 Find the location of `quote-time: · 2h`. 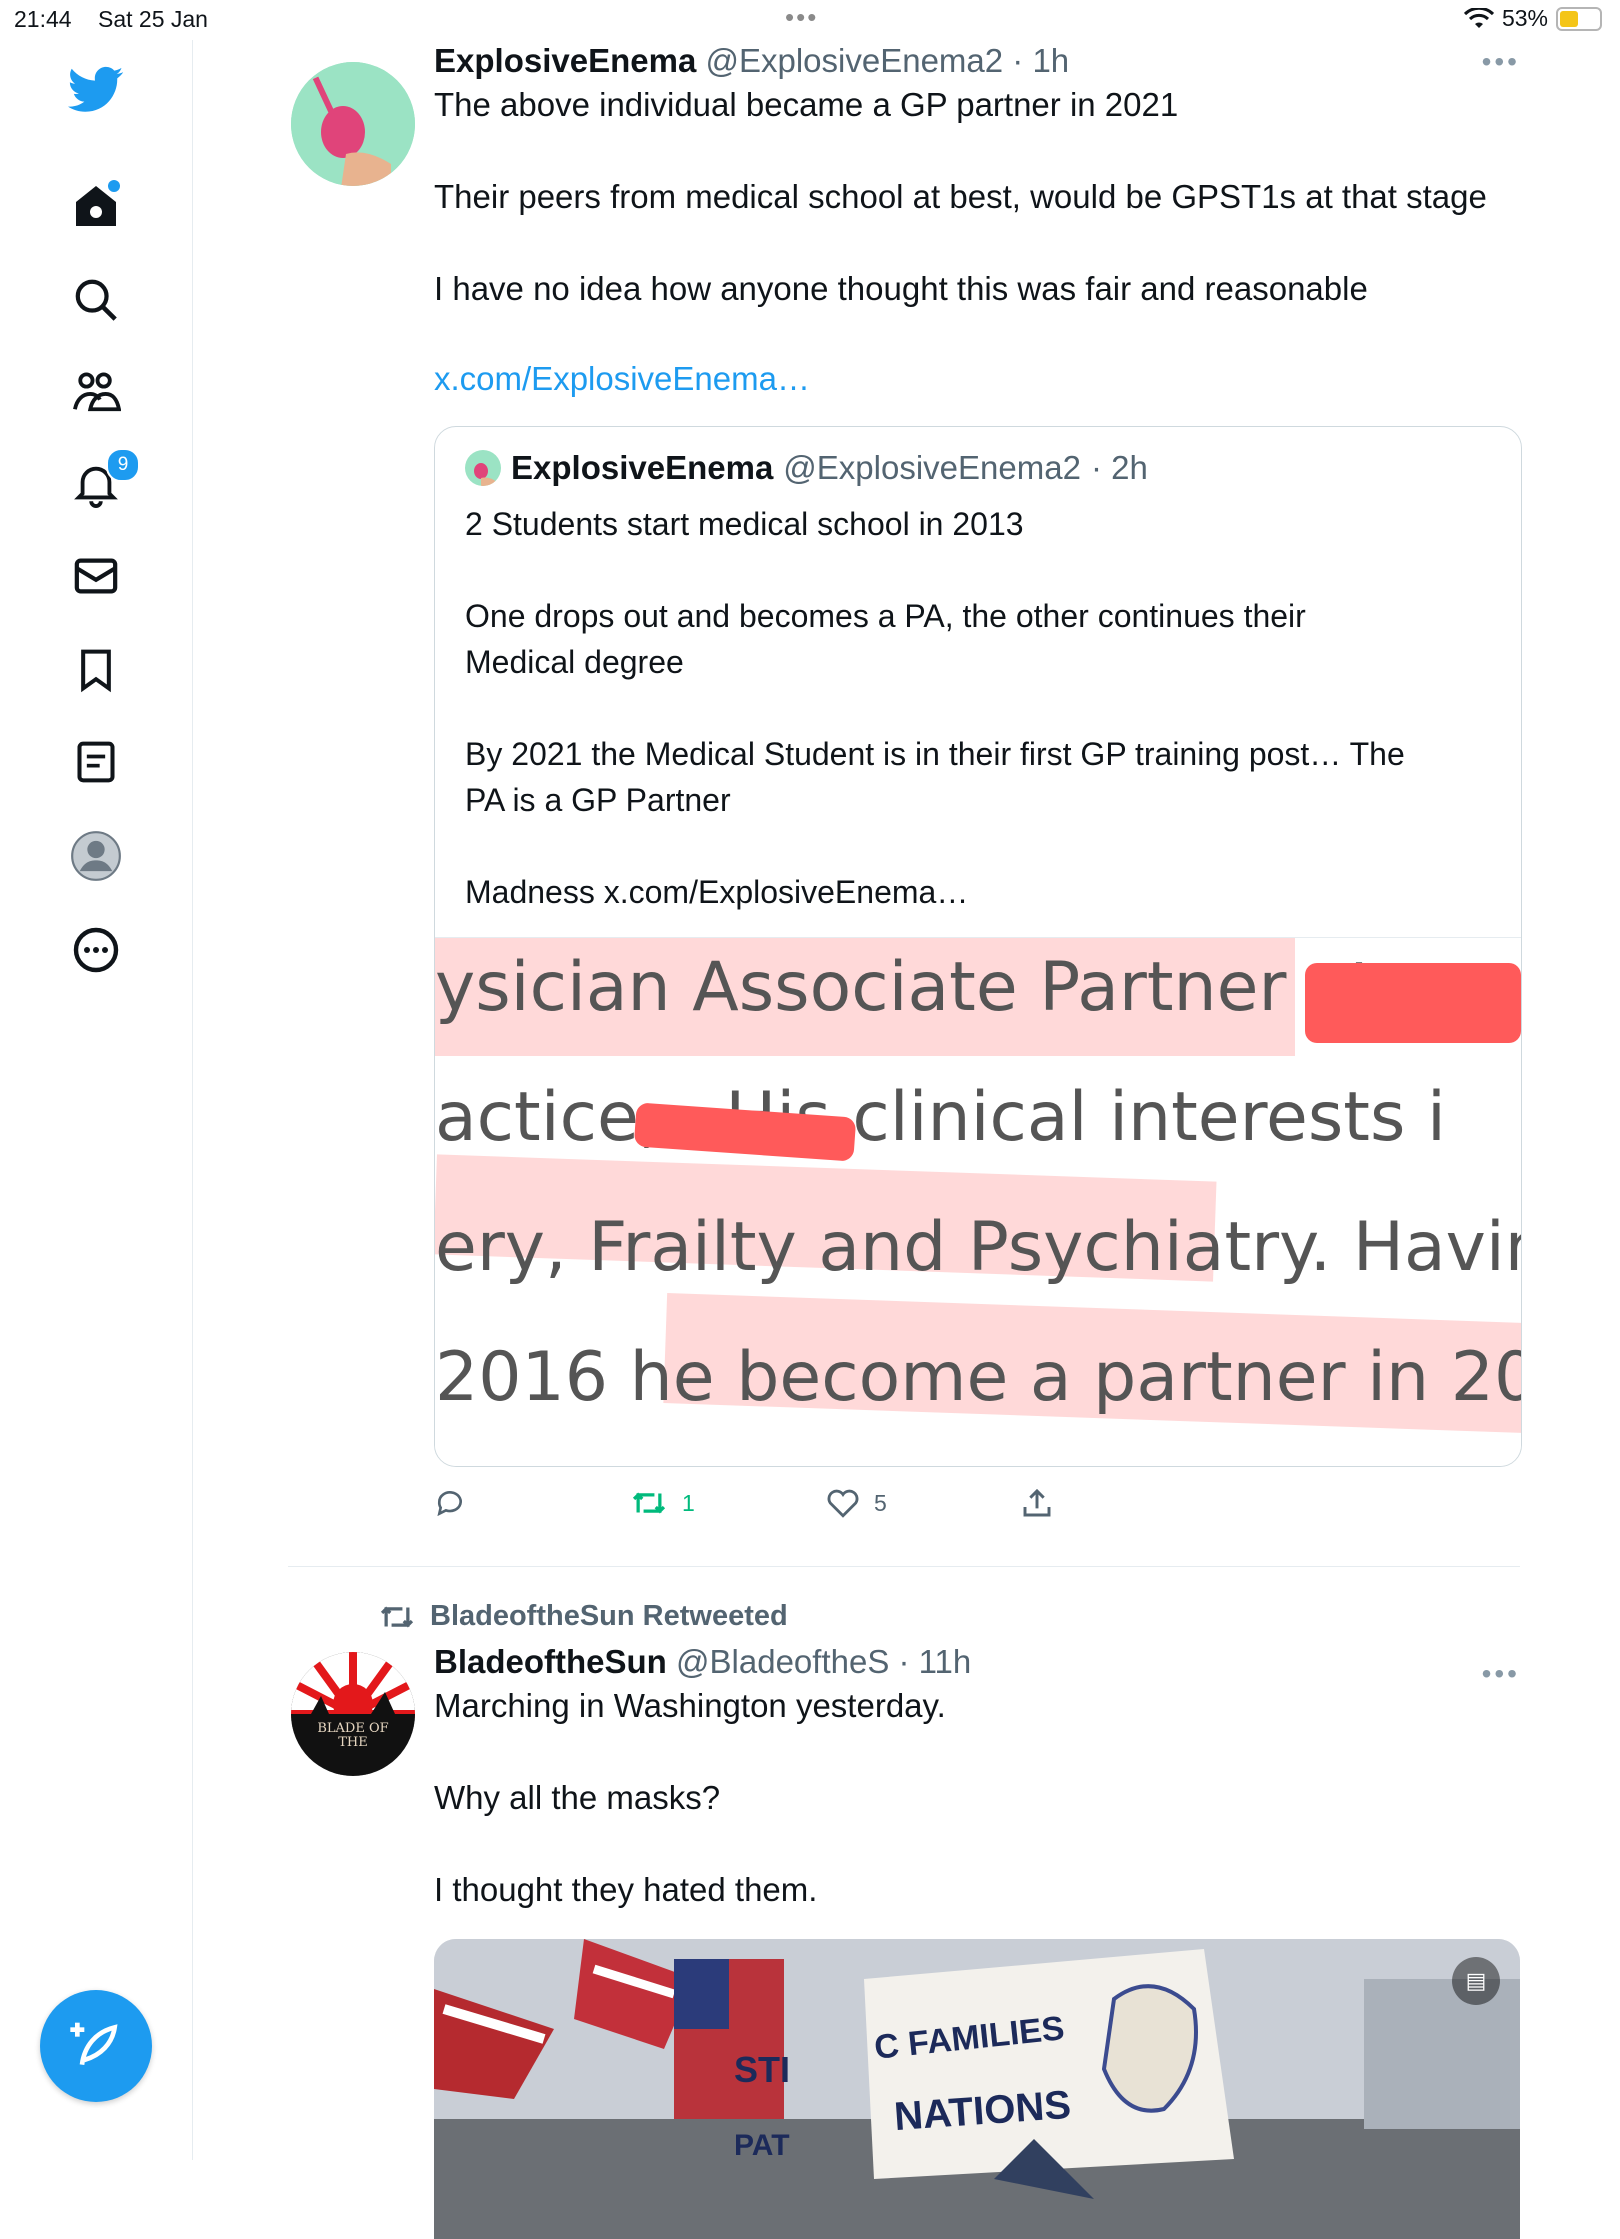

quote-time: · 2h is located at coordinates (1119, 468).